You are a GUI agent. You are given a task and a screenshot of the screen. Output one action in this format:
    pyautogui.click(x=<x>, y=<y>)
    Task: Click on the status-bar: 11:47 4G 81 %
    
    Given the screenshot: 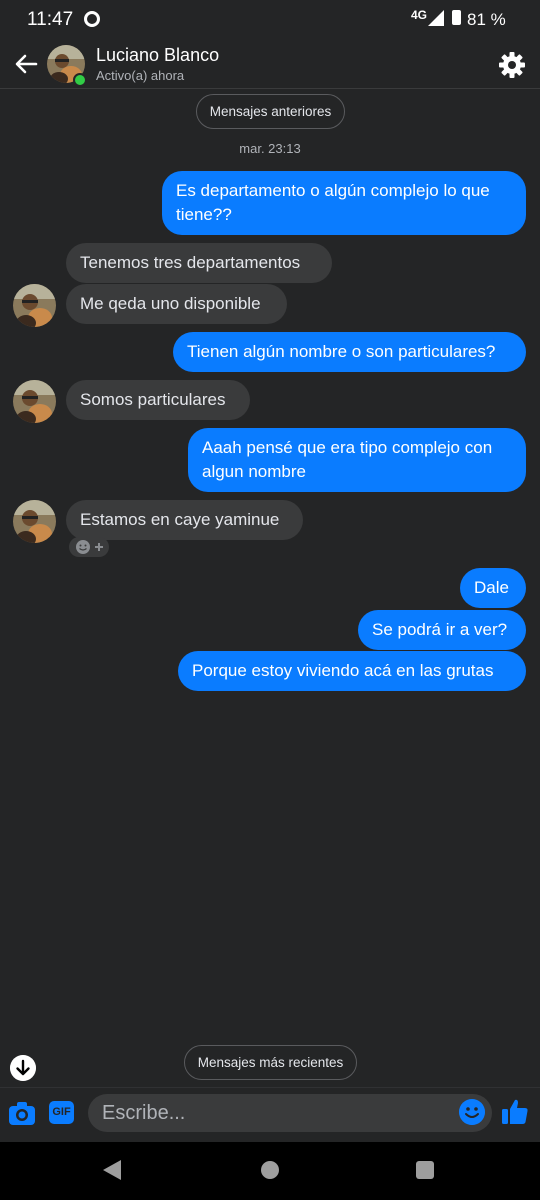 What is the action you would take?
    pyautogui.click(x=270, y=20)
    